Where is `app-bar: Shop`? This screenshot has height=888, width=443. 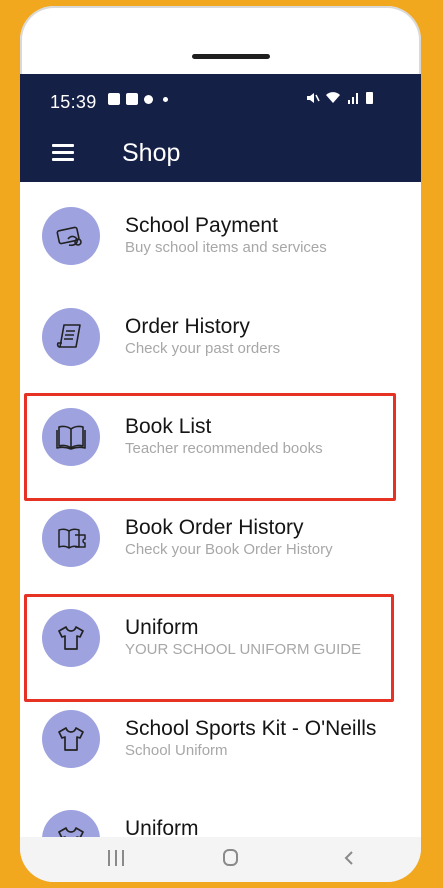
app-bar: Shop is located at coordinates (220, 153).